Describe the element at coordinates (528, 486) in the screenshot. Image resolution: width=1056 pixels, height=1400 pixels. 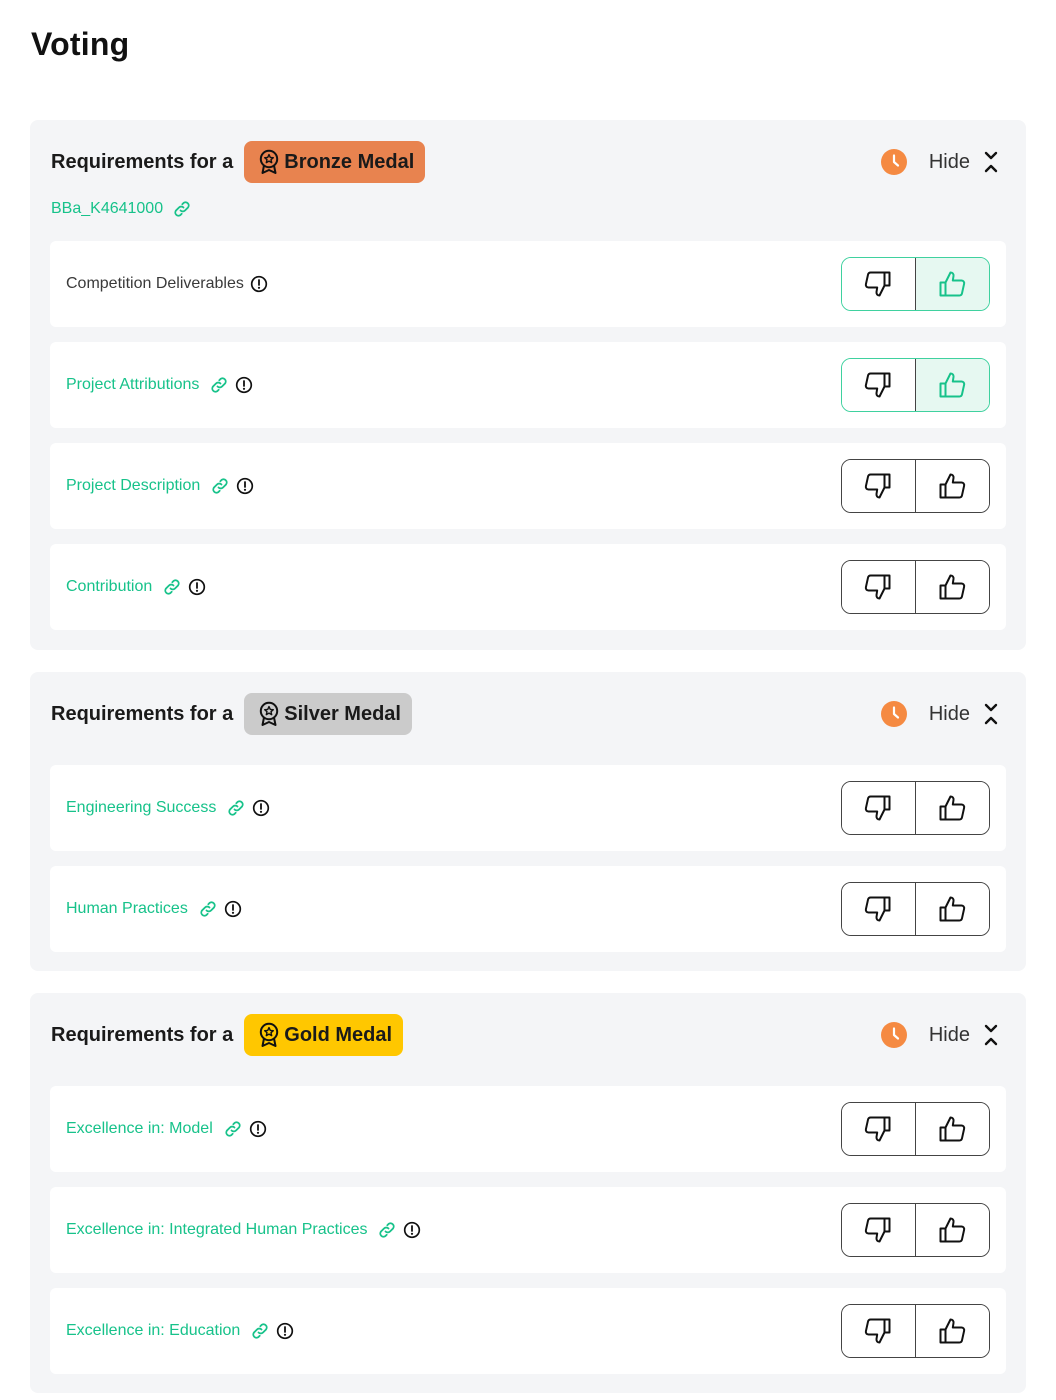
I see `requirement-row: Project Description` at that location.